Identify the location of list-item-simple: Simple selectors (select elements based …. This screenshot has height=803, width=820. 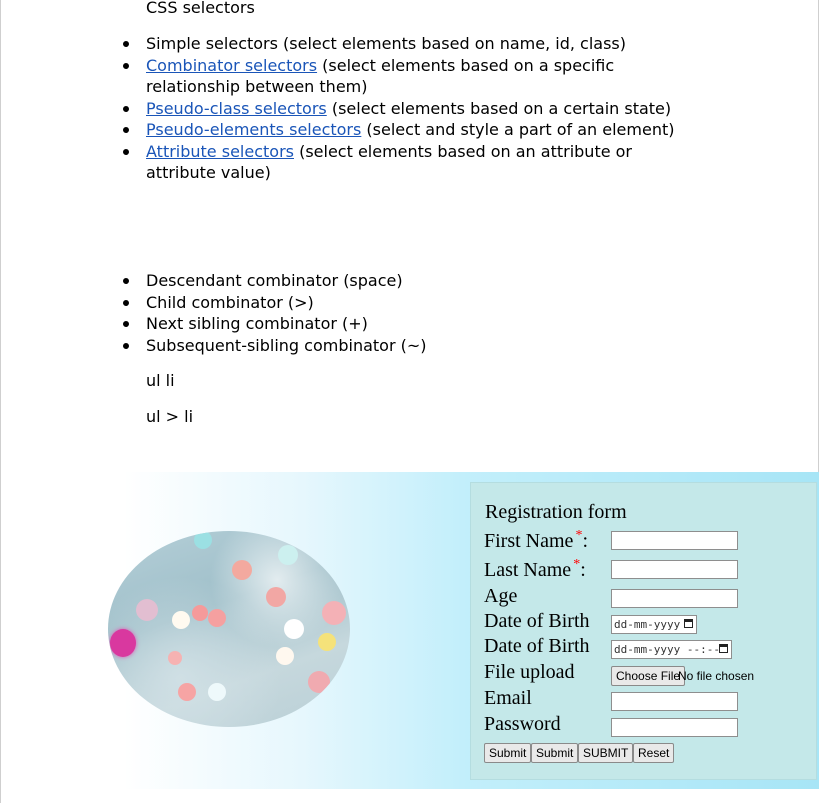
(414, 44).